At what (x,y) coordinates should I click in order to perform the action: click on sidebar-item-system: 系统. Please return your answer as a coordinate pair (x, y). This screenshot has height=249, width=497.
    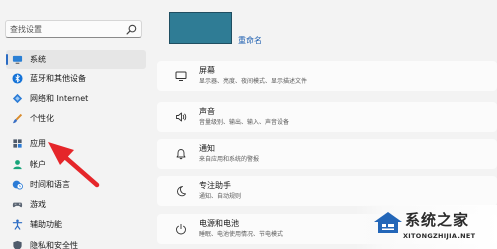
    Looking at the image, I should click on (76, 59).